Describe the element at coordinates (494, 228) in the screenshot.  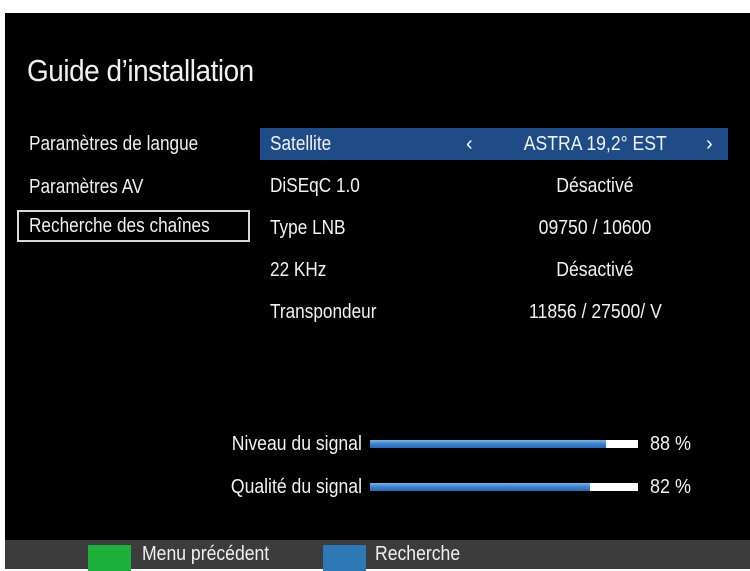
I see `setting-row-lnb-type: Type LNB 09750 / 10600` at that location.